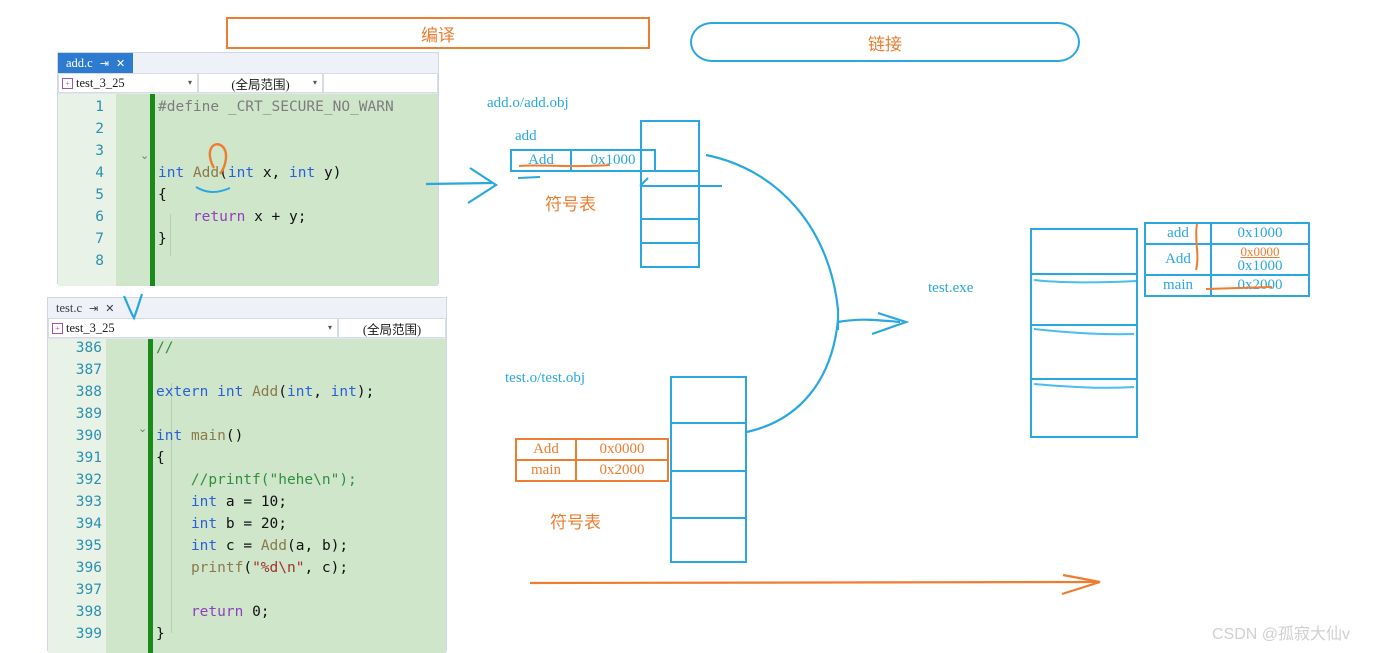  What do you see at coordinates (680, 182) in the screenshot?
I see `connector-add-table-to-segment` at bounding box center [680, 182].